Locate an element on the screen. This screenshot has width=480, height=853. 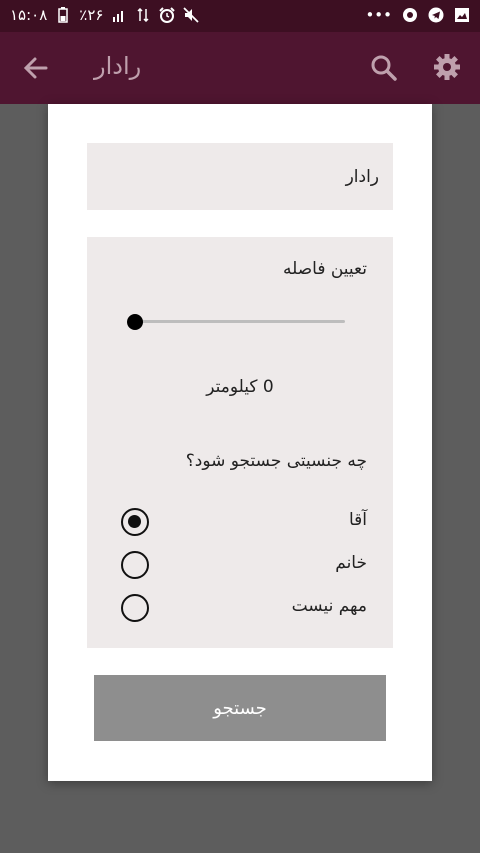
search-icon is located at coordinates (384, 68).